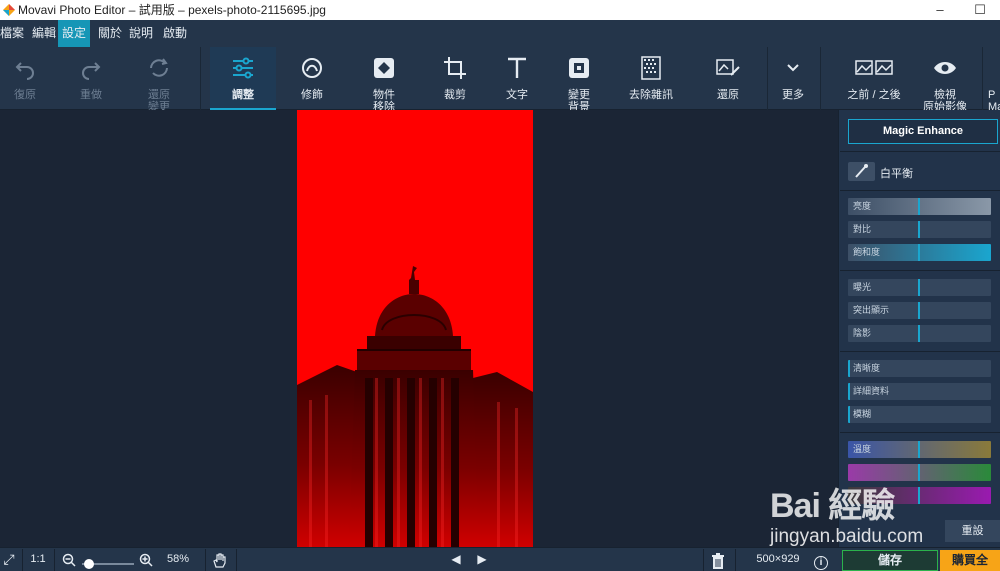  I want to click on fit-screen-button: ⤢, so click(9, 559).